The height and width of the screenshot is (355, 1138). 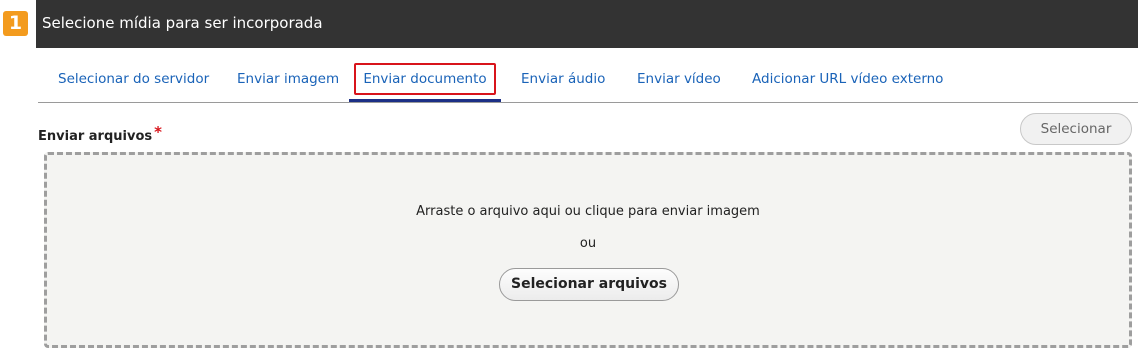 What do you see at coordinates (587, 24) in the screenshot?
I see `dialog-title-bar: Selecione mídia para ser incorporada` at bounding box center [587, 24].